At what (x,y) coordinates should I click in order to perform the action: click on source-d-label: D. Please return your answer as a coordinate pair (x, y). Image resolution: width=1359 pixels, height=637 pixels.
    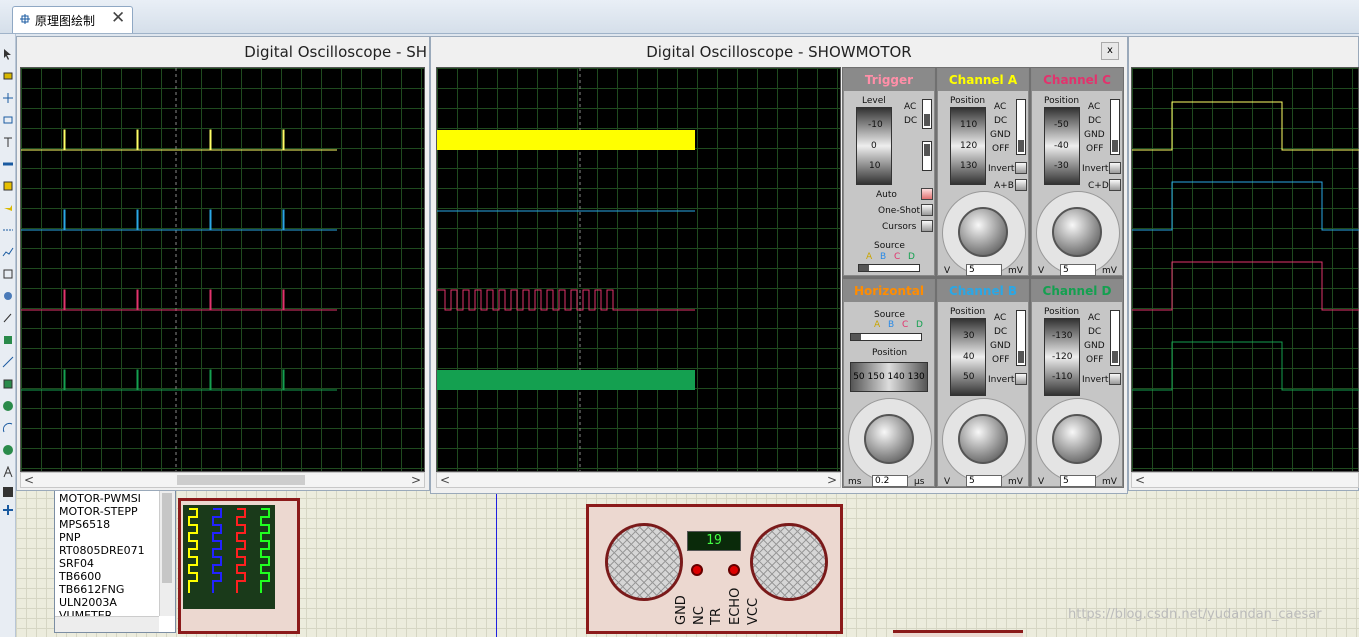
    Looking at the image, I should click on (919, 325).